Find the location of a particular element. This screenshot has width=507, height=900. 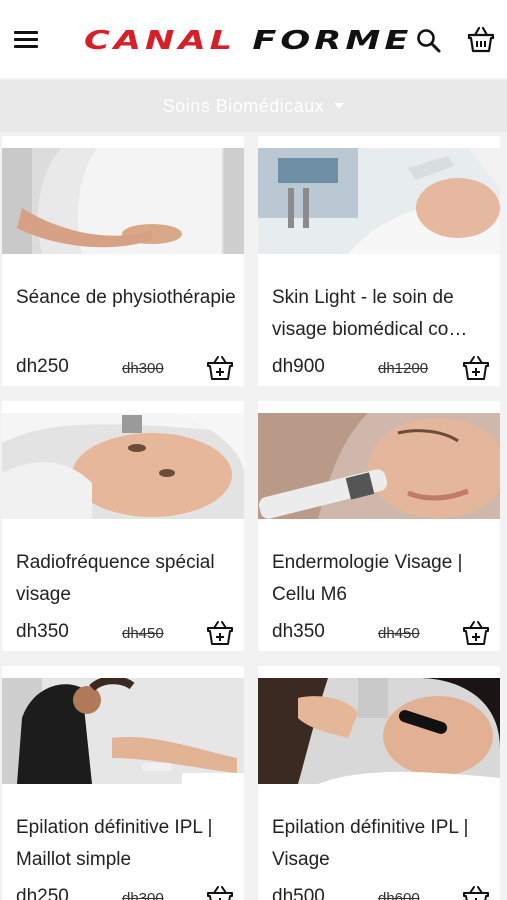

logo-text-forme: FORME is located at coordinates (332, 41).